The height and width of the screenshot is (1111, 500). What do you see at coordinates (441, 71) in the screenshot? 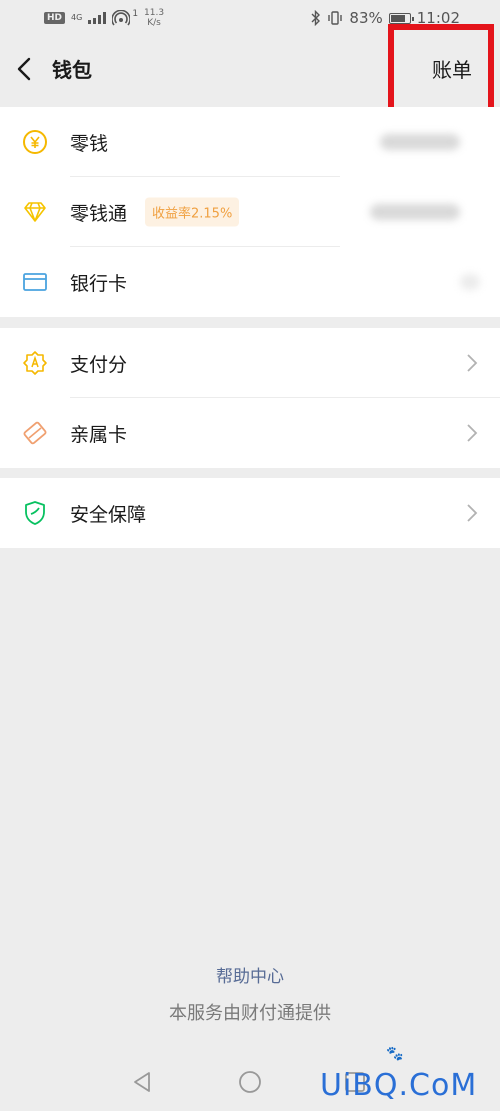
I see `highlight-annotation-box` at bounding box center [441, 71].